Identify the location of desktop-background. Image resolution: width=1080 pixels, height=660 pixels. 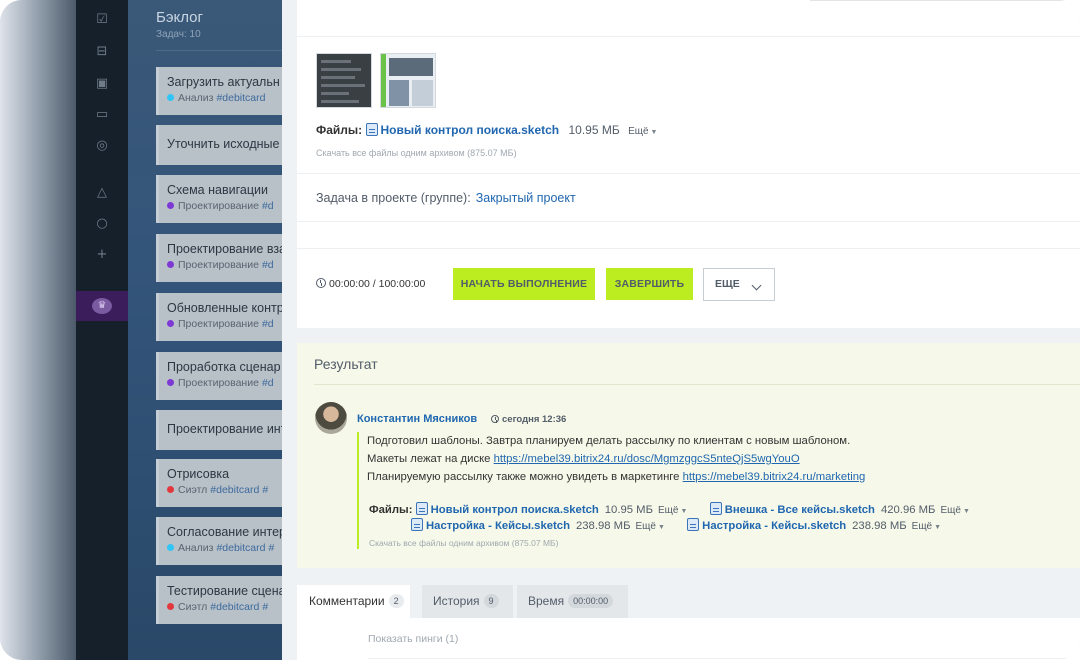
(38, 330).